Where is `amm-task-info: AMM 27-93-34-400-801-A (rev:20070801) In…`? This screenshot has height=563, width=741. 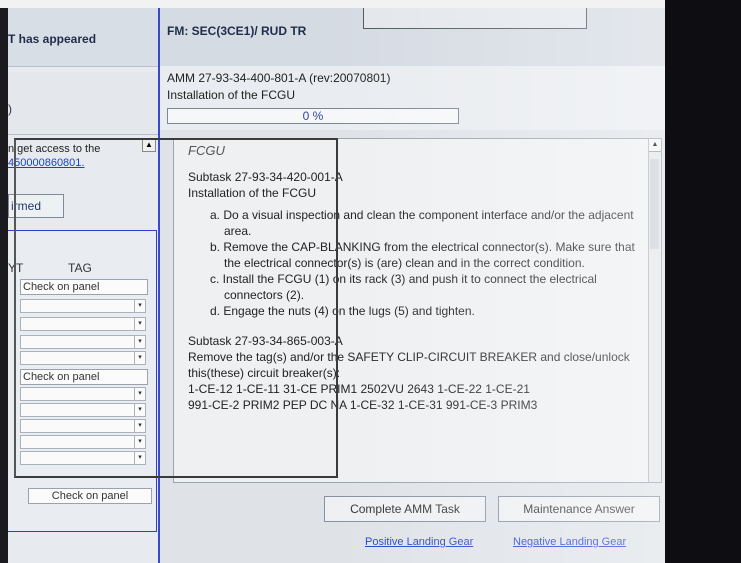 amm-task-info: AMM 27-93-34-400-801-A (rev:20070801) In… is located at coordinates (412, 98).